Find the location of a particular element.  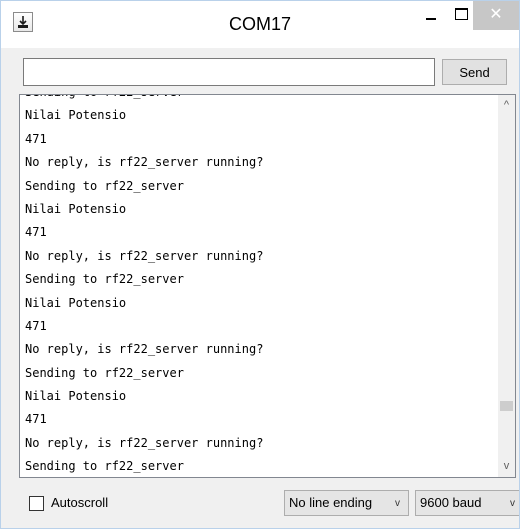

baud-rate-select: 9600 baud v is located at coordinates (467, 503).